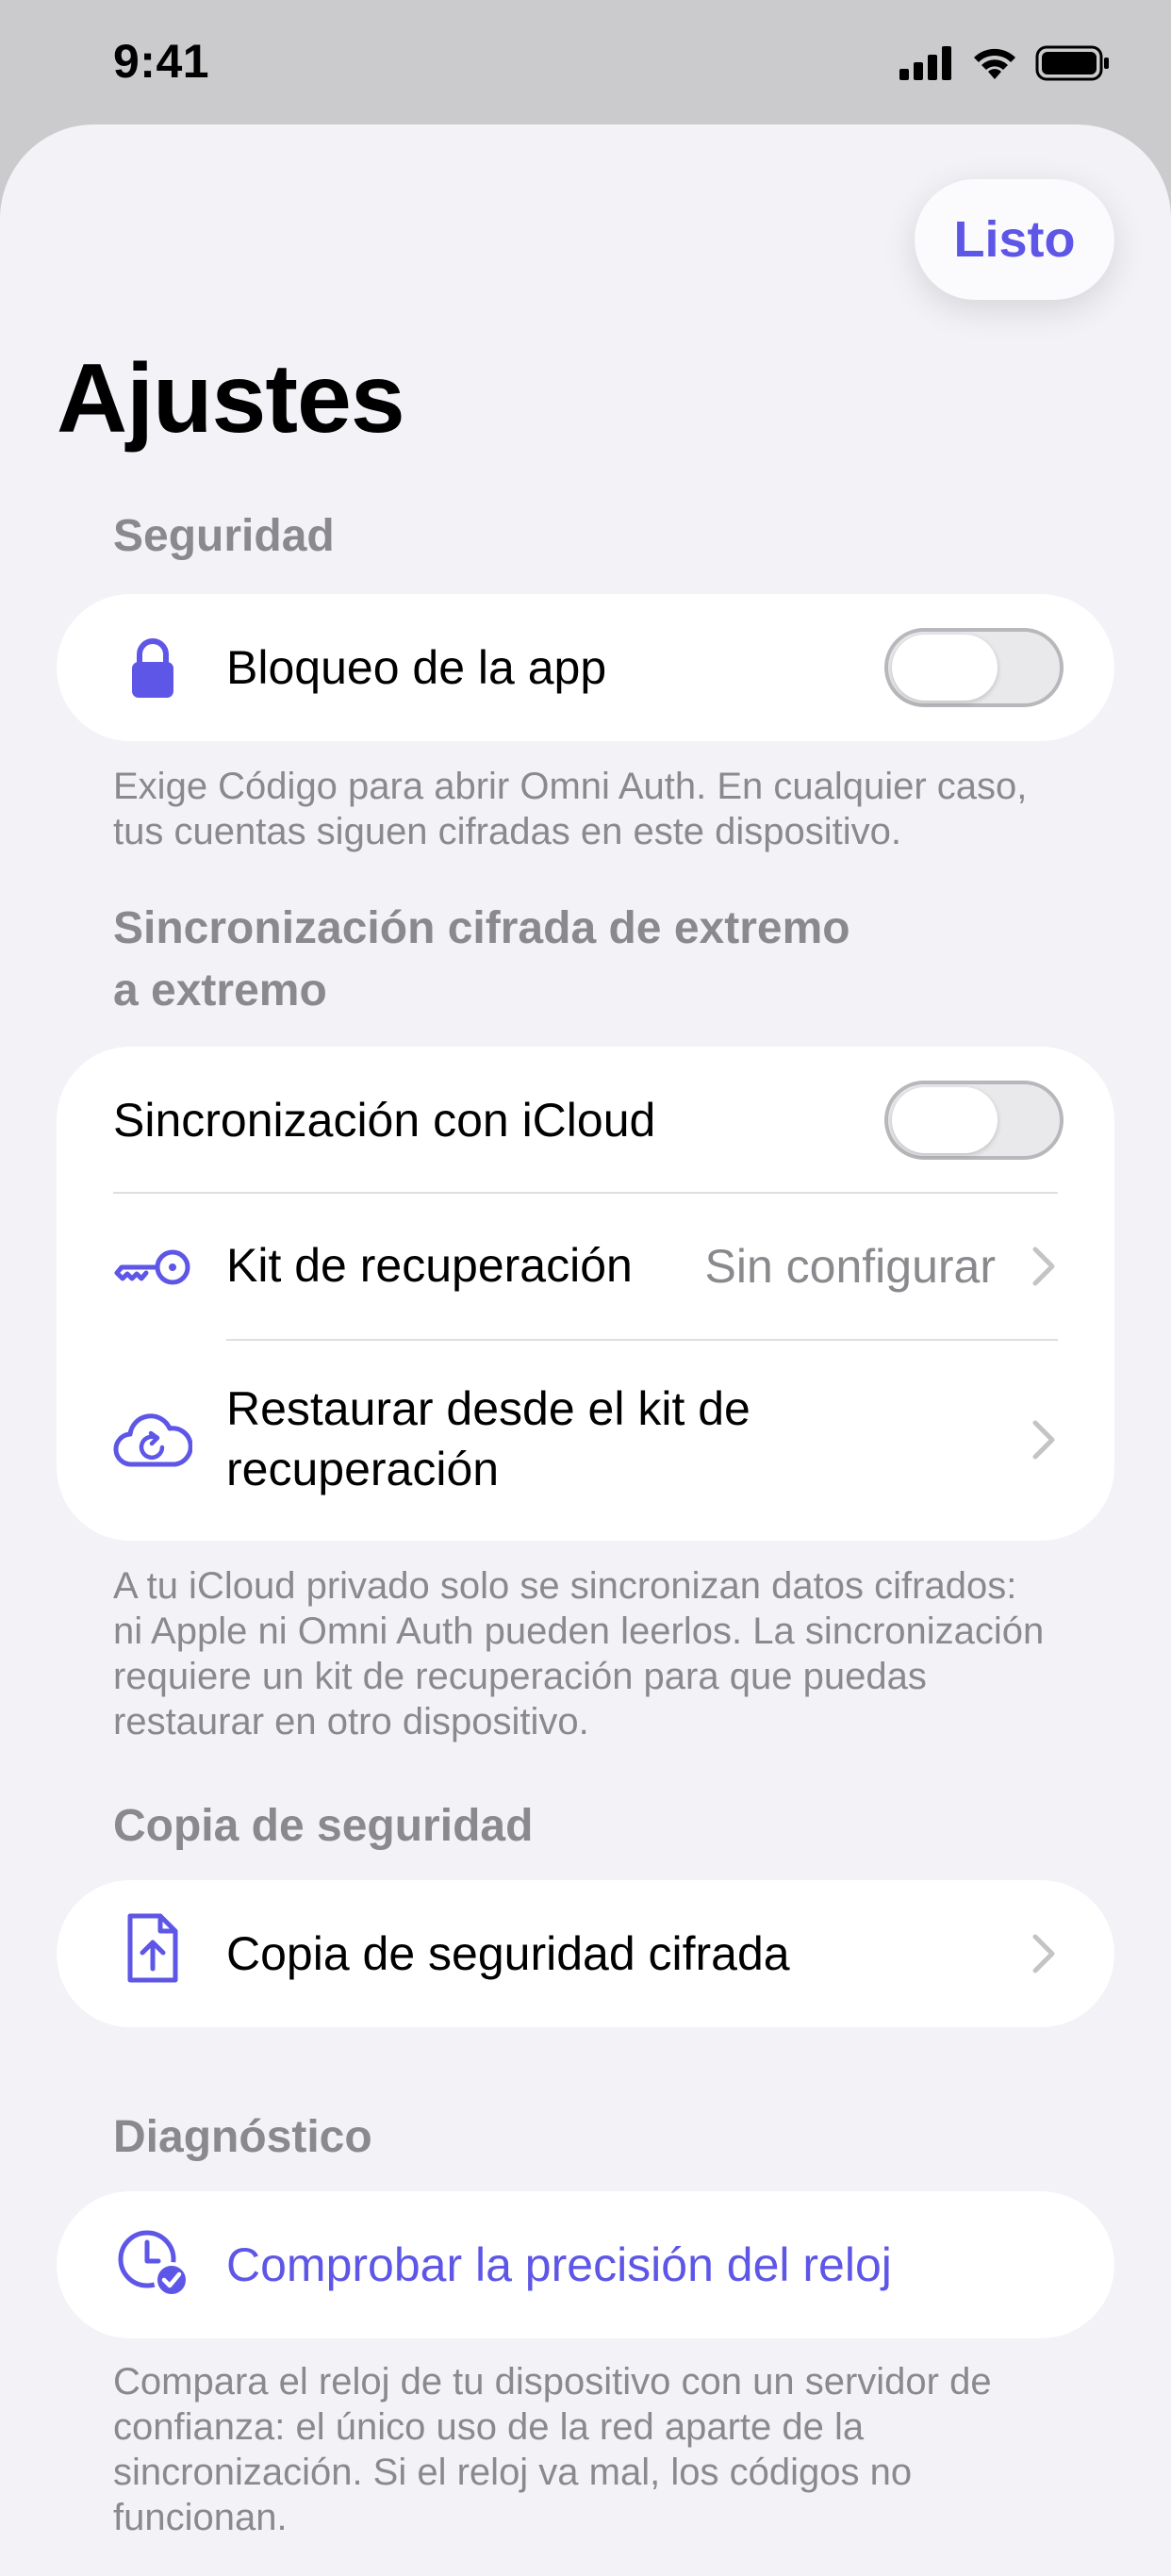  What do you see at coordinates (224, 536) in the screenshot?
I see `section-header-security: Seguridad` at bounding box center [224, 536].